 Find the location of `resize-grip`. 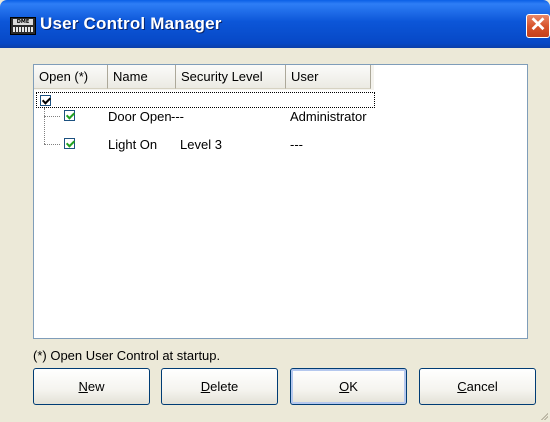

resize-grip is located at coordinates (542, 414).